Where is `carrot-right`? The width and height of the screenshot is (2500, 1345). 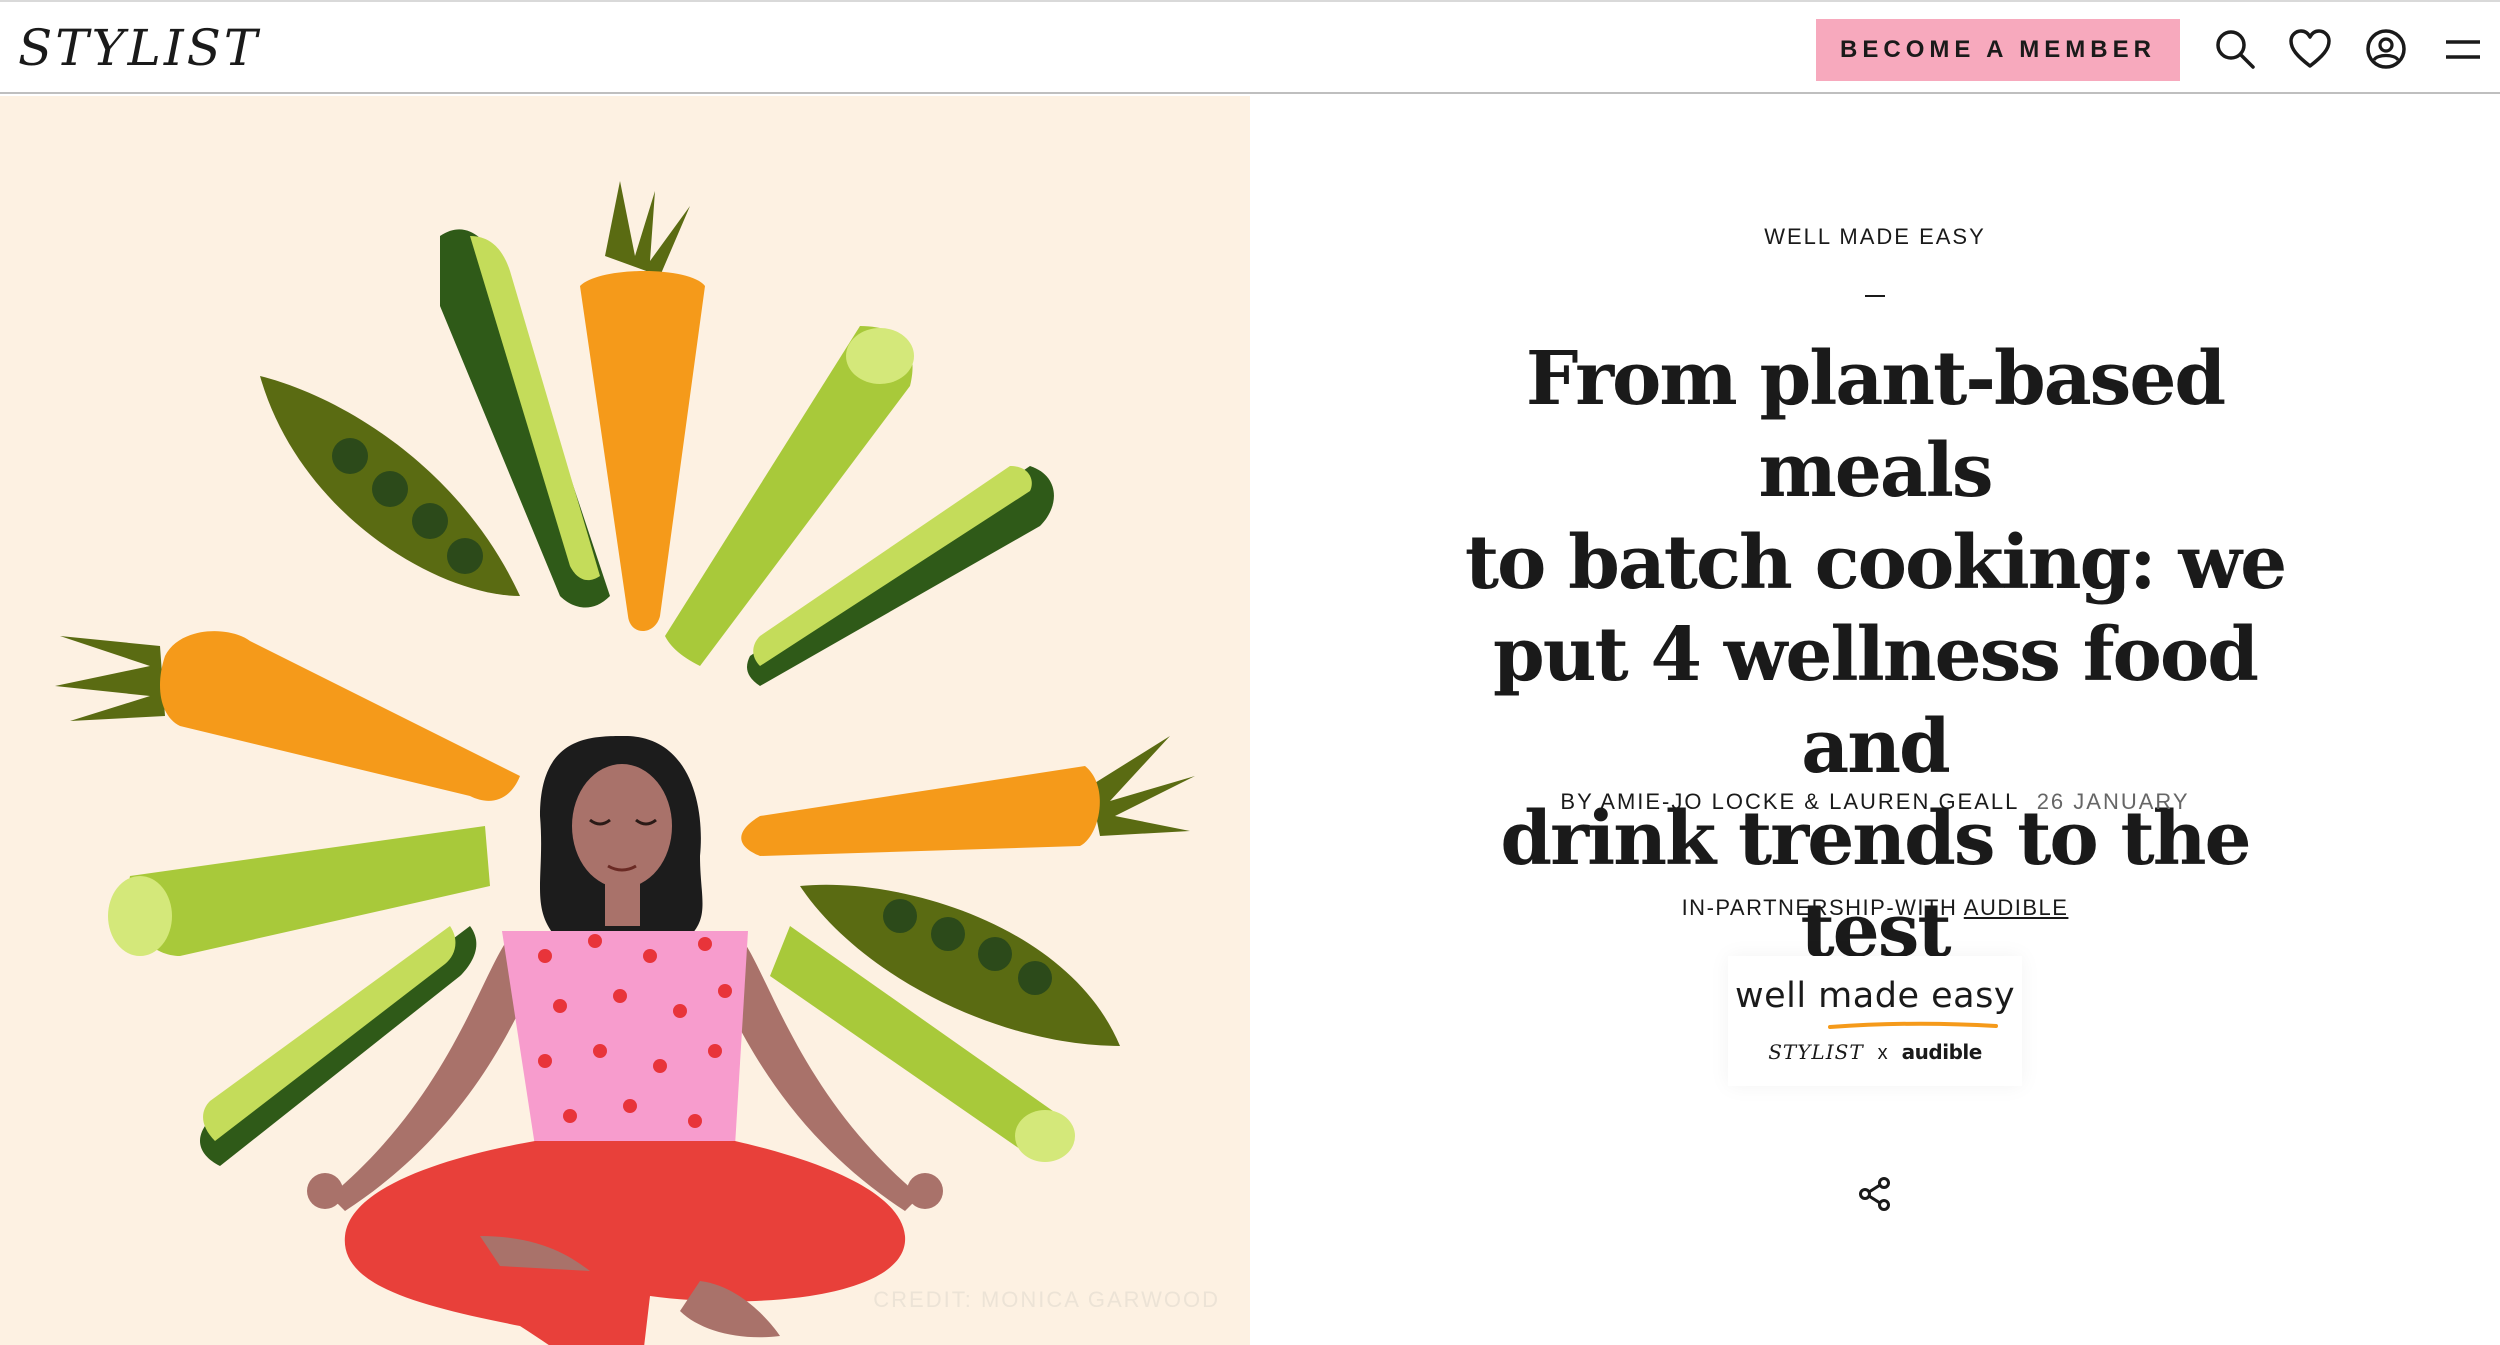 carrot-right is located at coordinates (968, 796).